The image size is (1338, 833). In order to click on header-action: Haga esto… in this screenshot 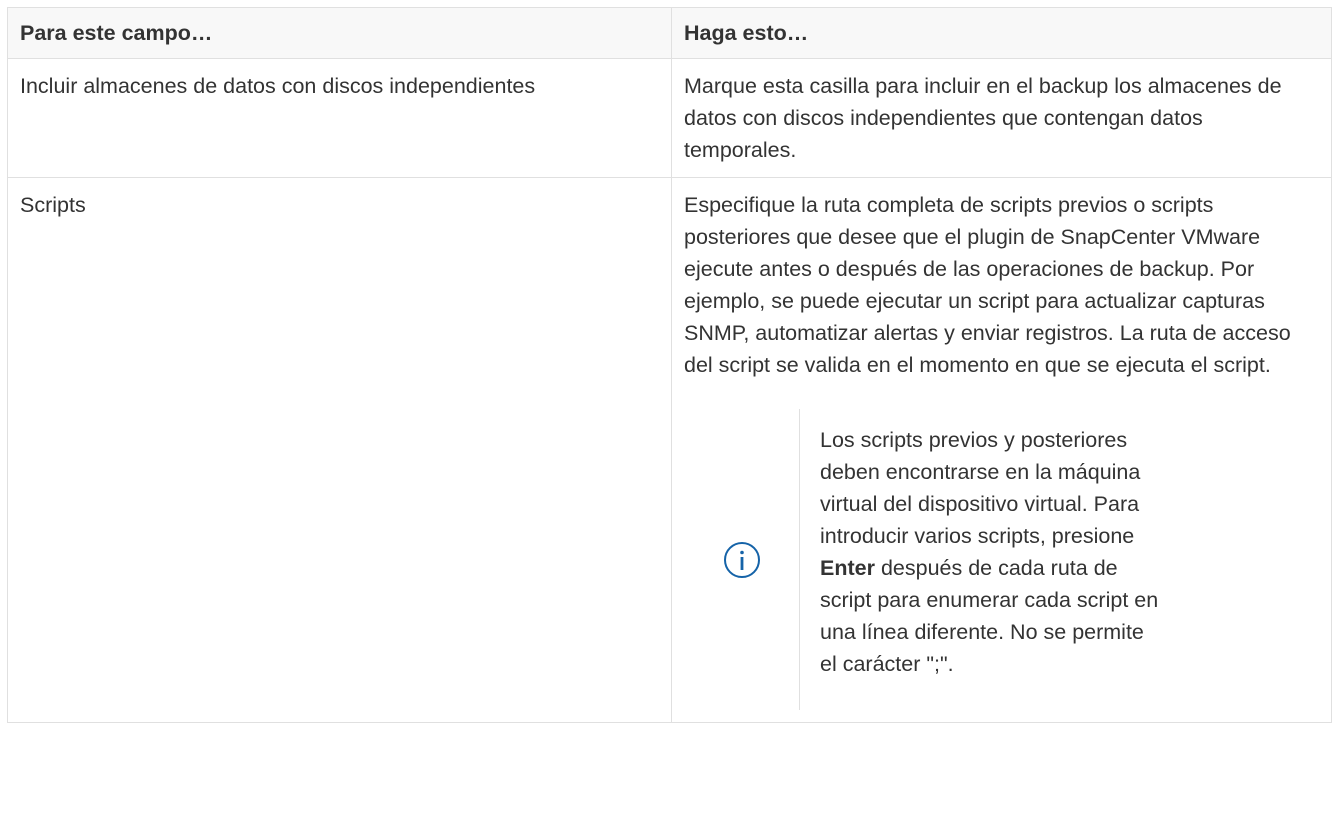, I will do `click(1001, 33)`.